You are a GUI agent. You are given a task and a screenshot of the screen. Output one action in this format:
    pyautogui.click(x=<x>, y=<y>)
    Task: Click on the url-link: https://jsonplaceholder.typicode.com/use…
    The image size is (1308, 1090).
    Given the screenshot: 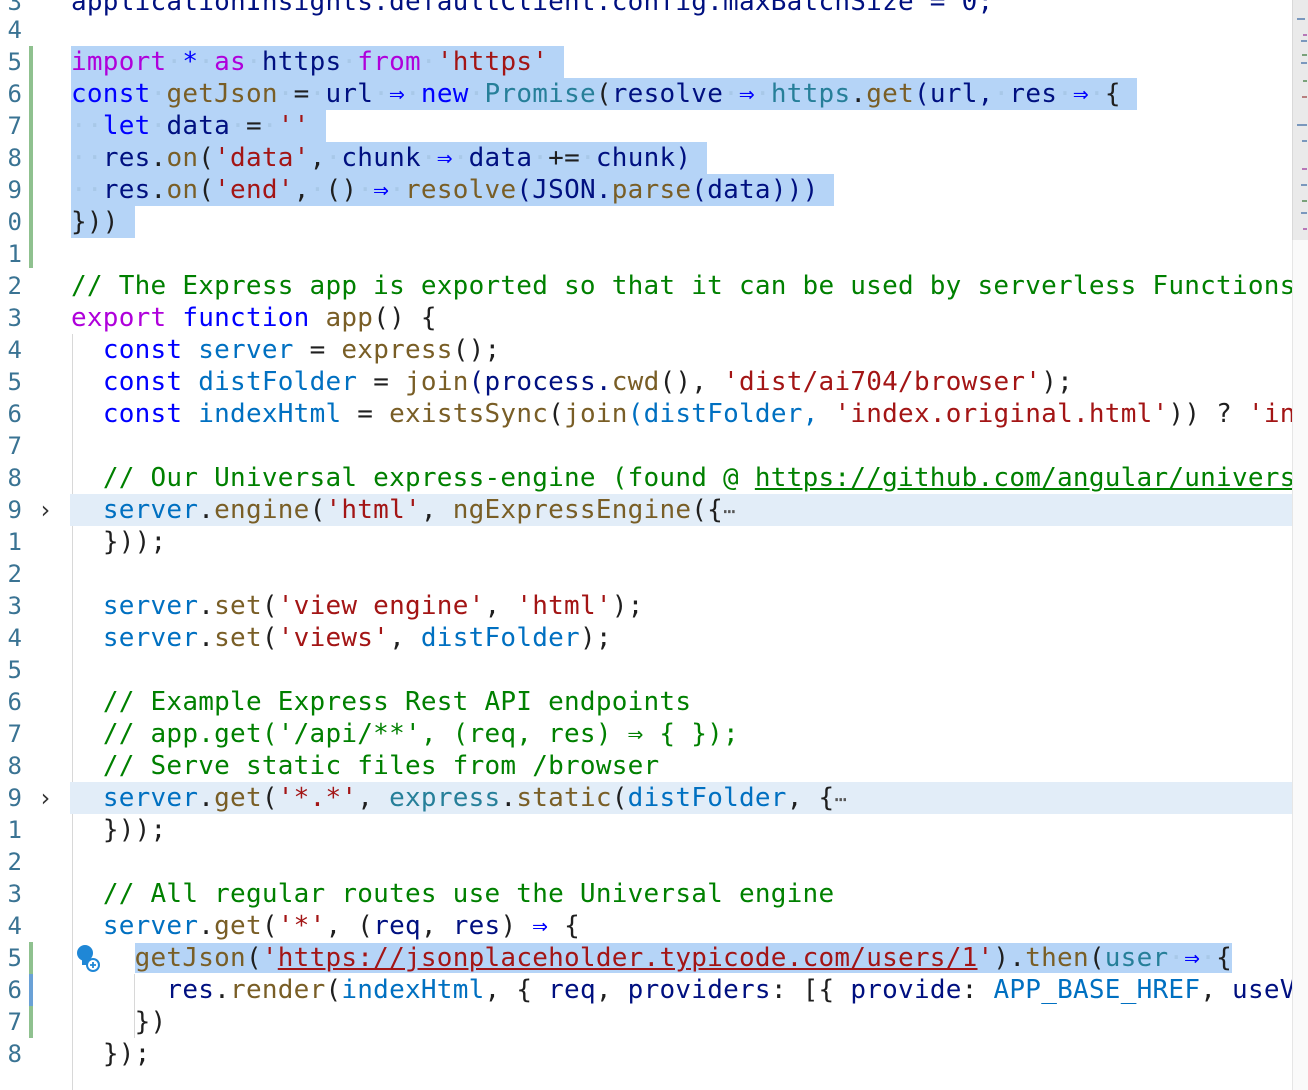 What is the action you would take?
    pyautogui.click(x=628, y=958)
    